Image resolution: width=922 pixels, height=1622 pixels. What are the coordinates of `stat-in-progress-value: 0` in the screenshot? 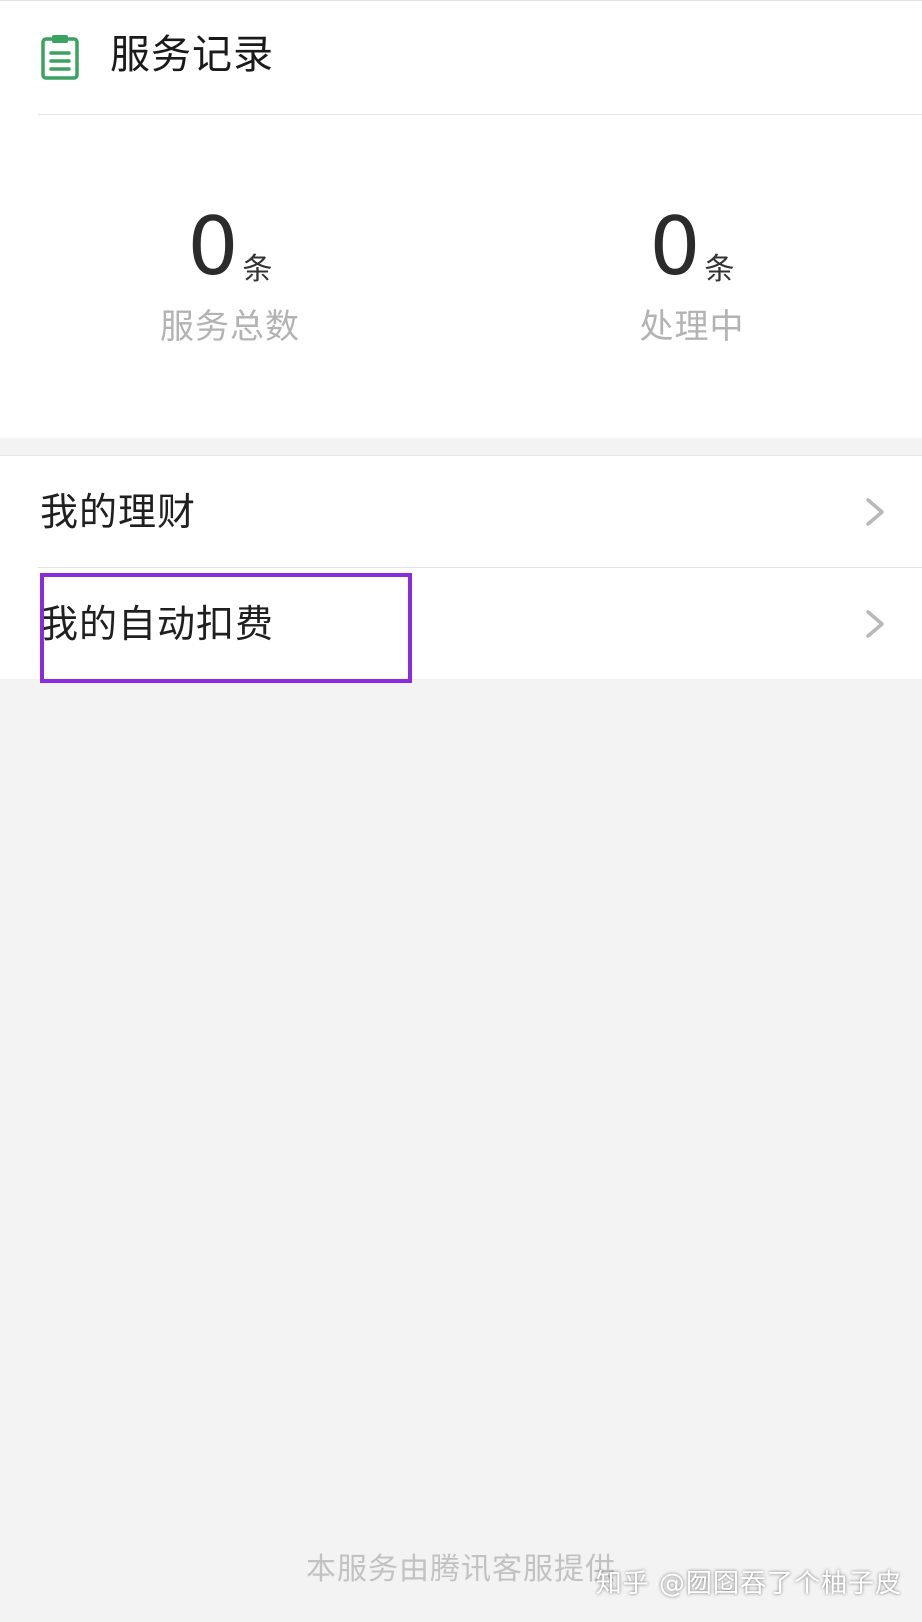 It's located at (675, 246).